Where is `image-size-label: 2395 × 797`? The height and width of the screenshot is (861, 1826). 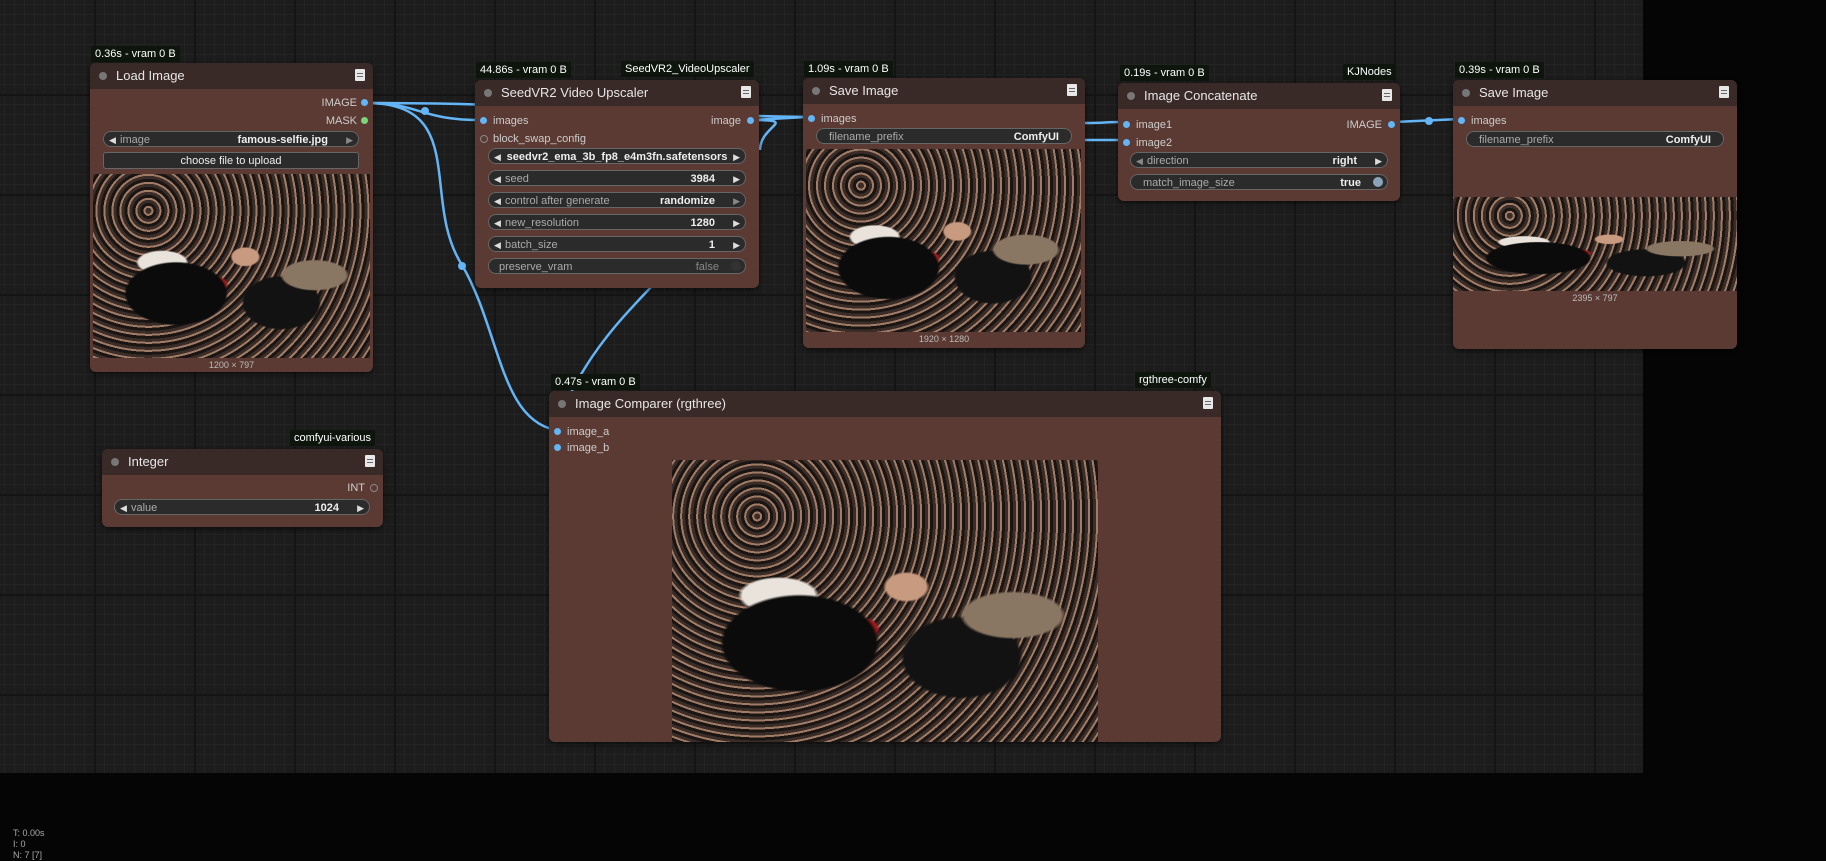
image-size-label: 2395 × 797 is located at coordinates (1595, 298).